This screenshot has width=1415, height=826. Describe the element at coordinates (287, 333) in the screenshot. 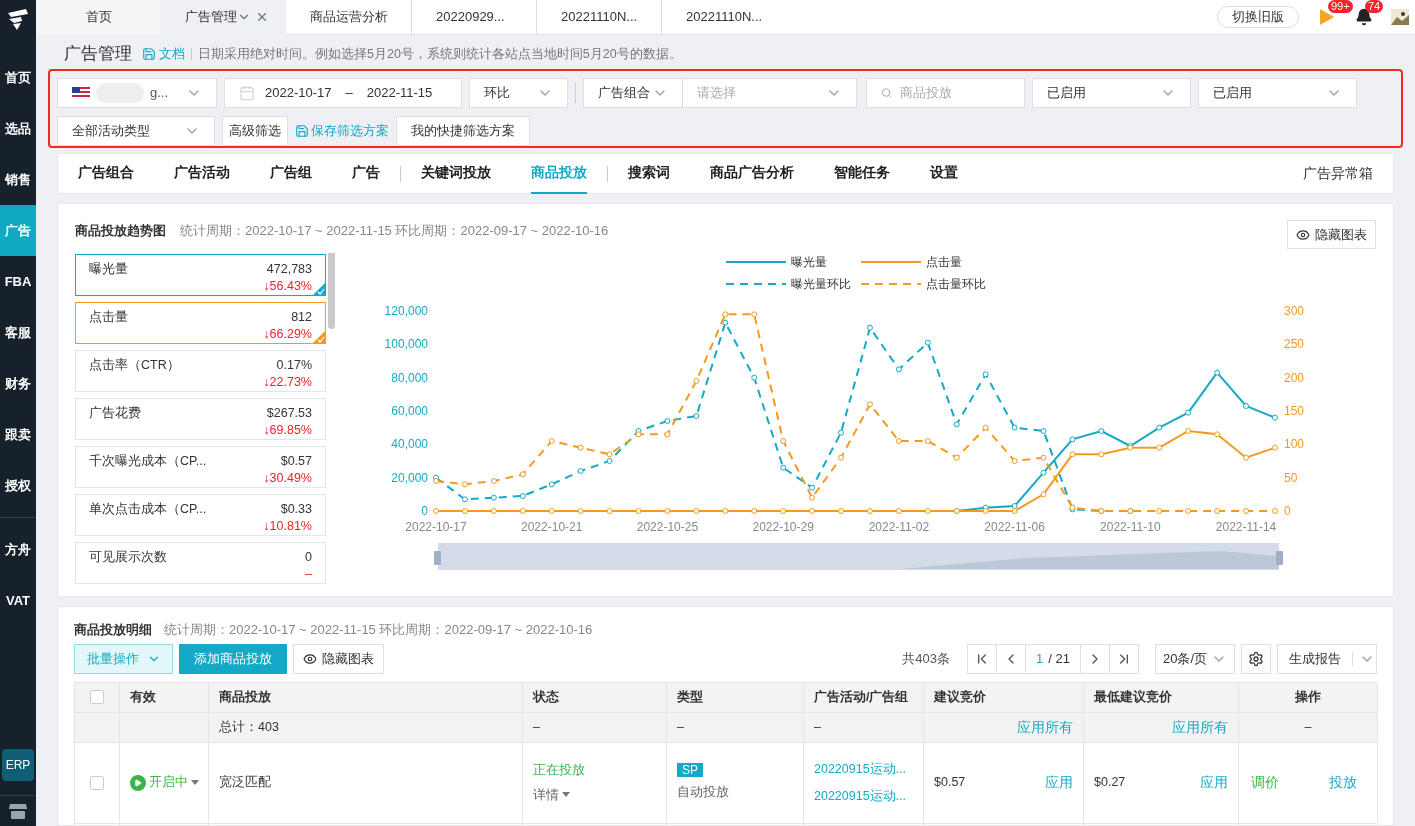

I see `metric-change: ↓66.29%` at that location.